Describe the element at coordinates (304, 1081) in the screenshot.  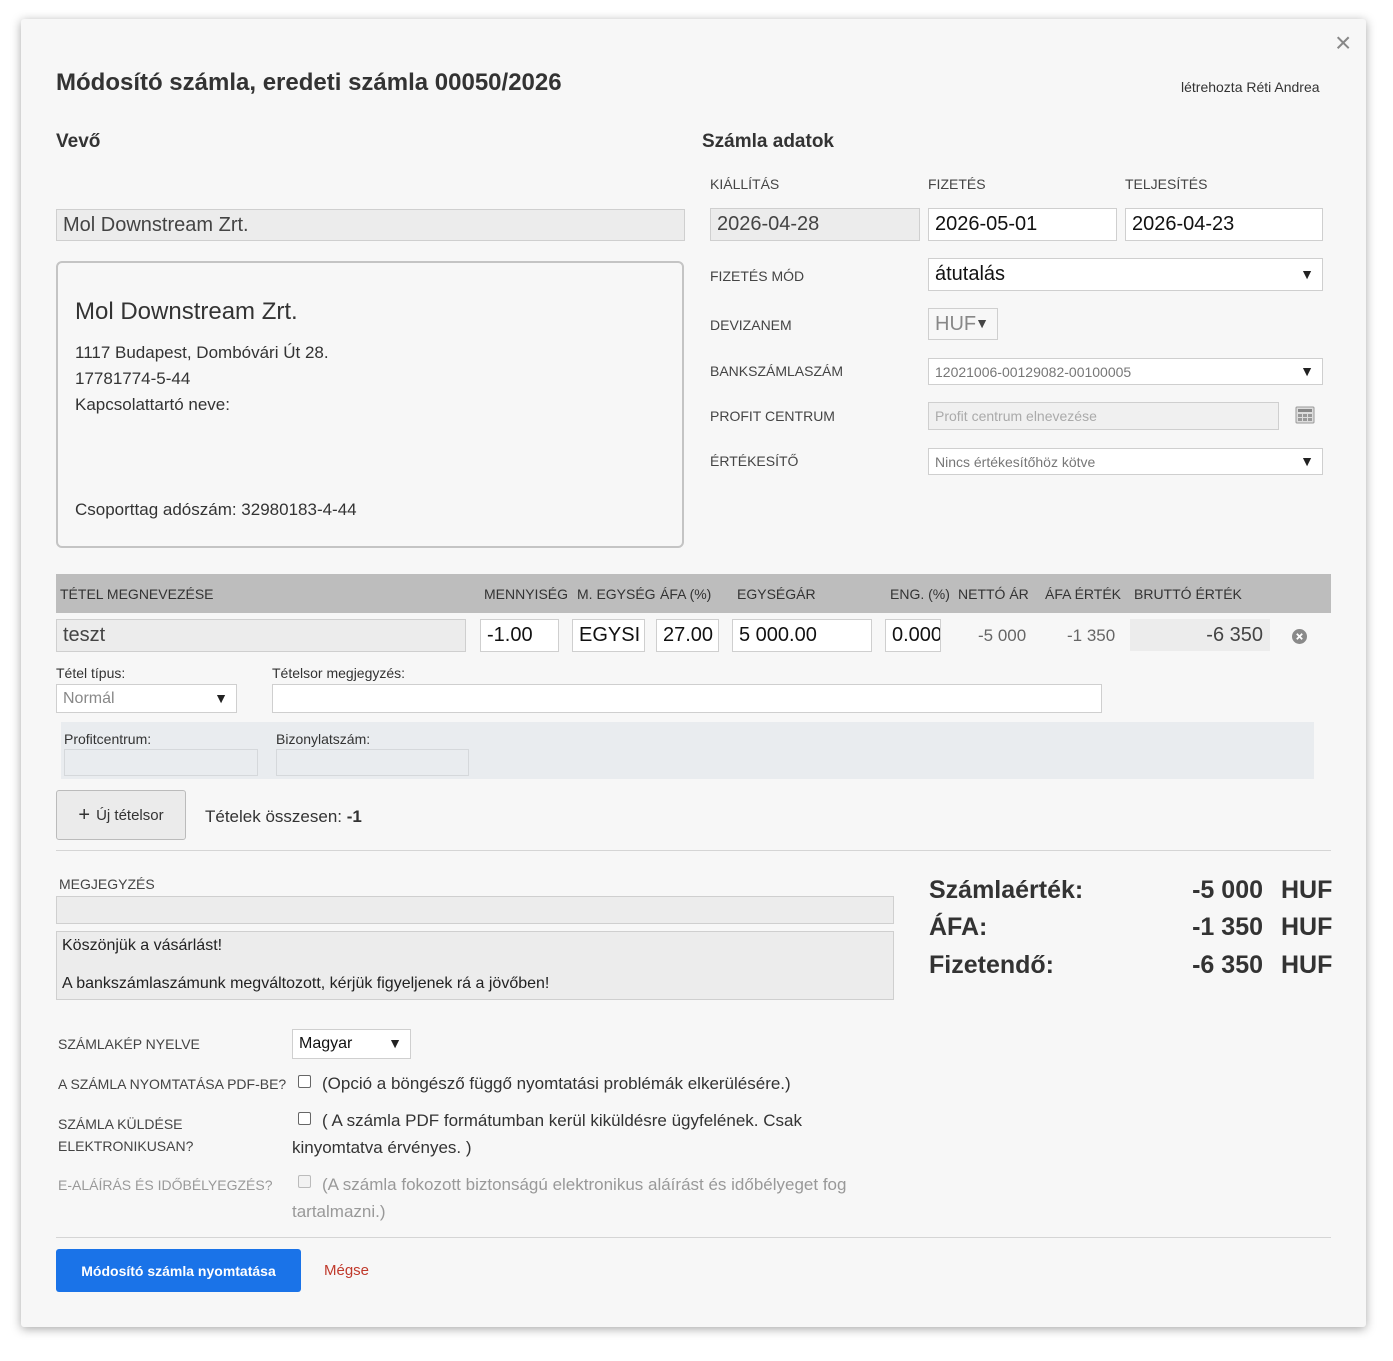
I see `pdf-checkbox` at that location.